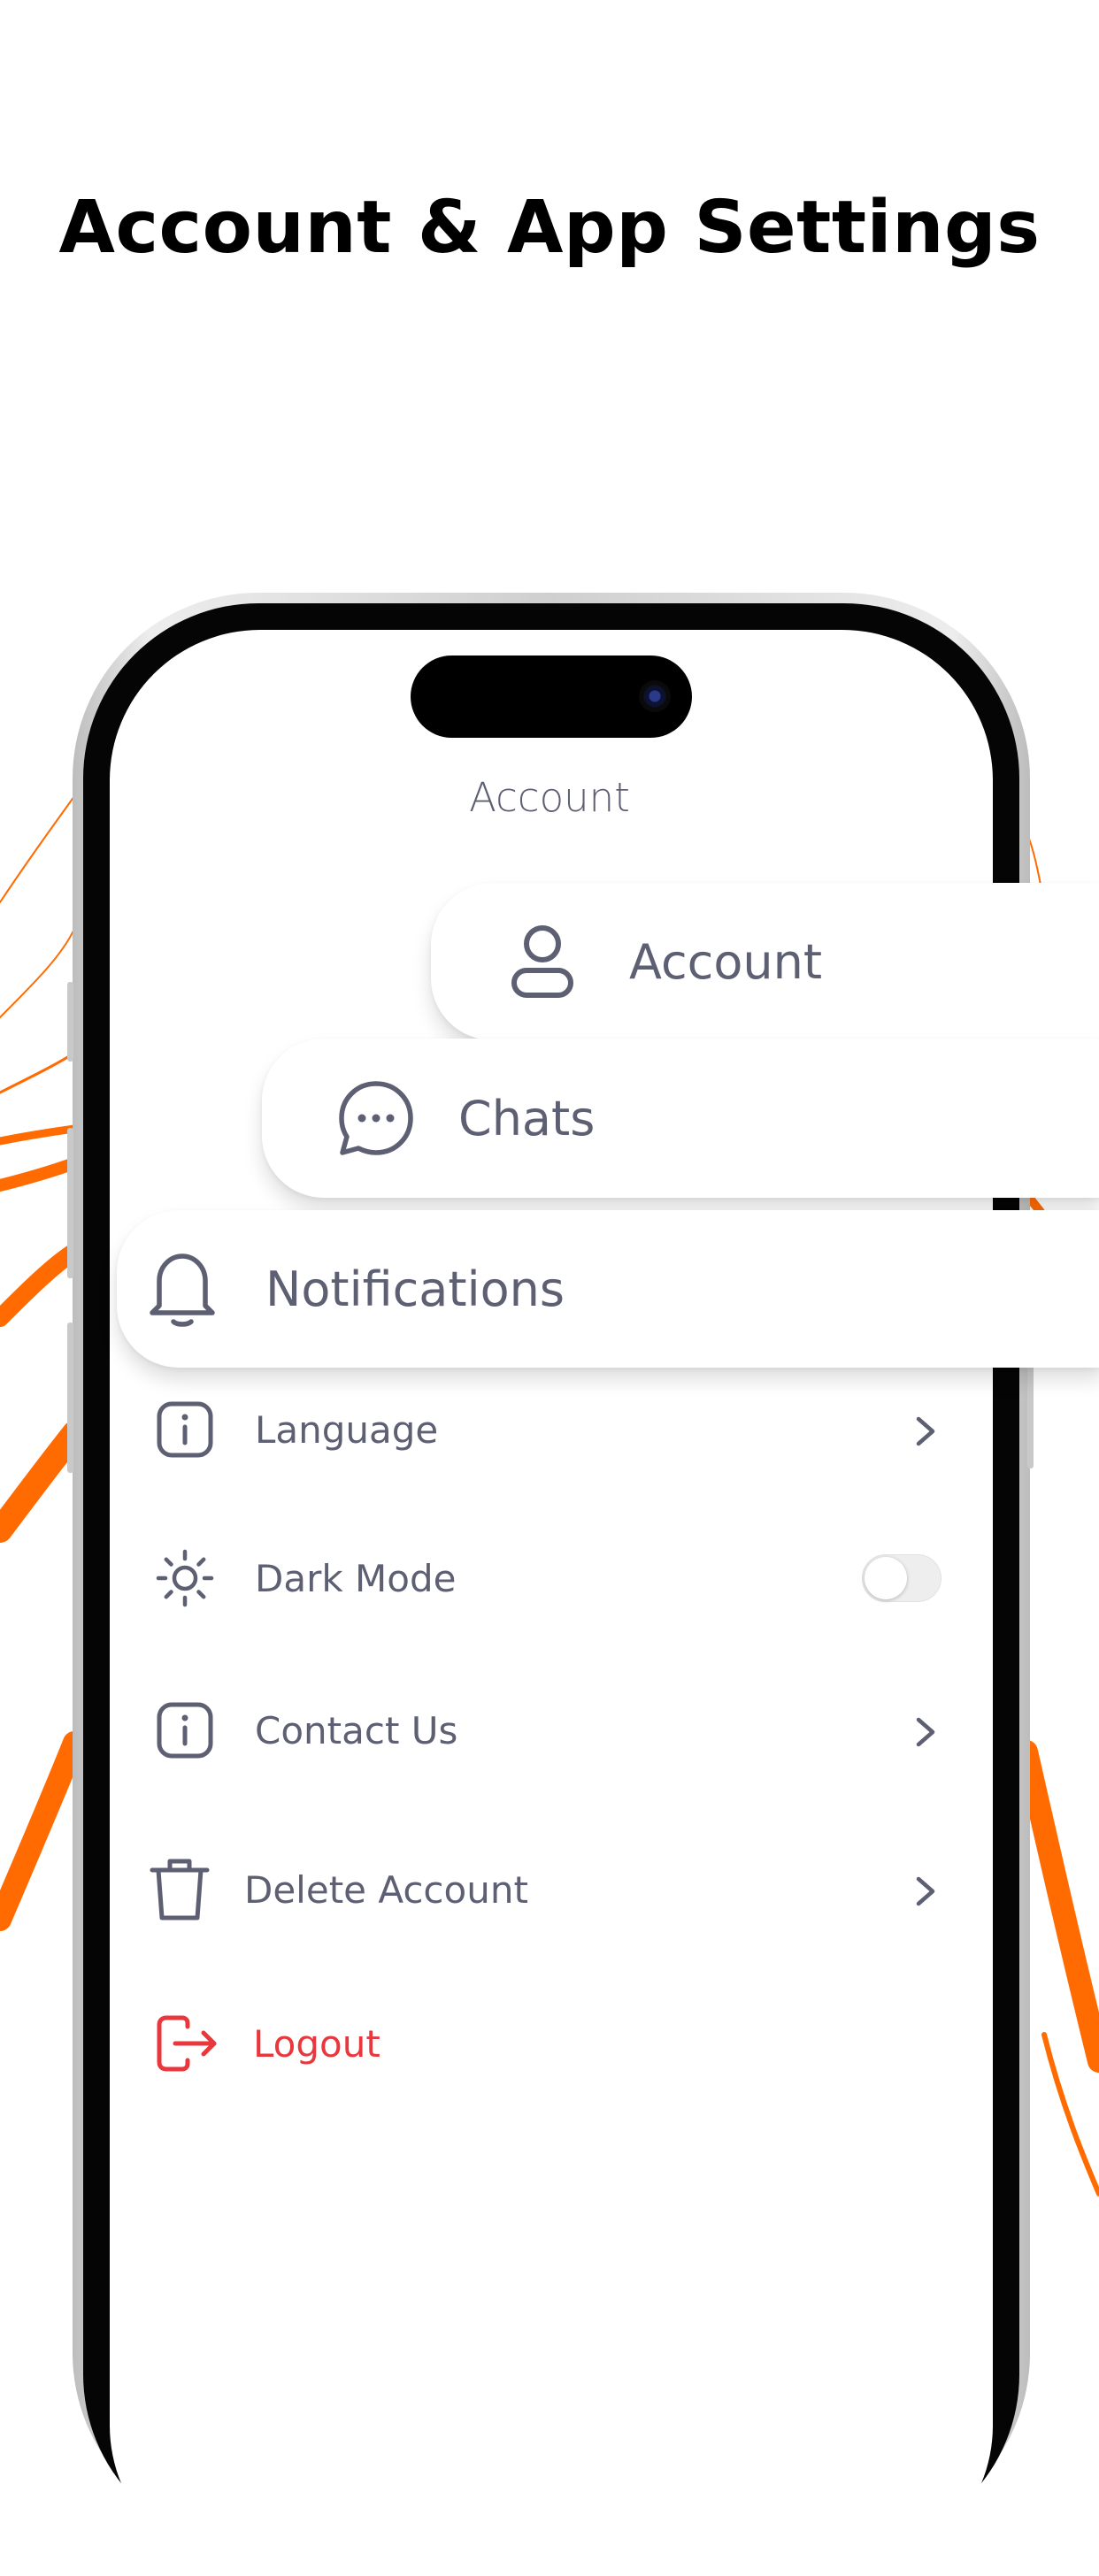 The width and height of the screenshot is (1099, 2576). Describe the element at coordinates (376, 1118) in the screenshot. I see `chat-bubble-icon` at that location.